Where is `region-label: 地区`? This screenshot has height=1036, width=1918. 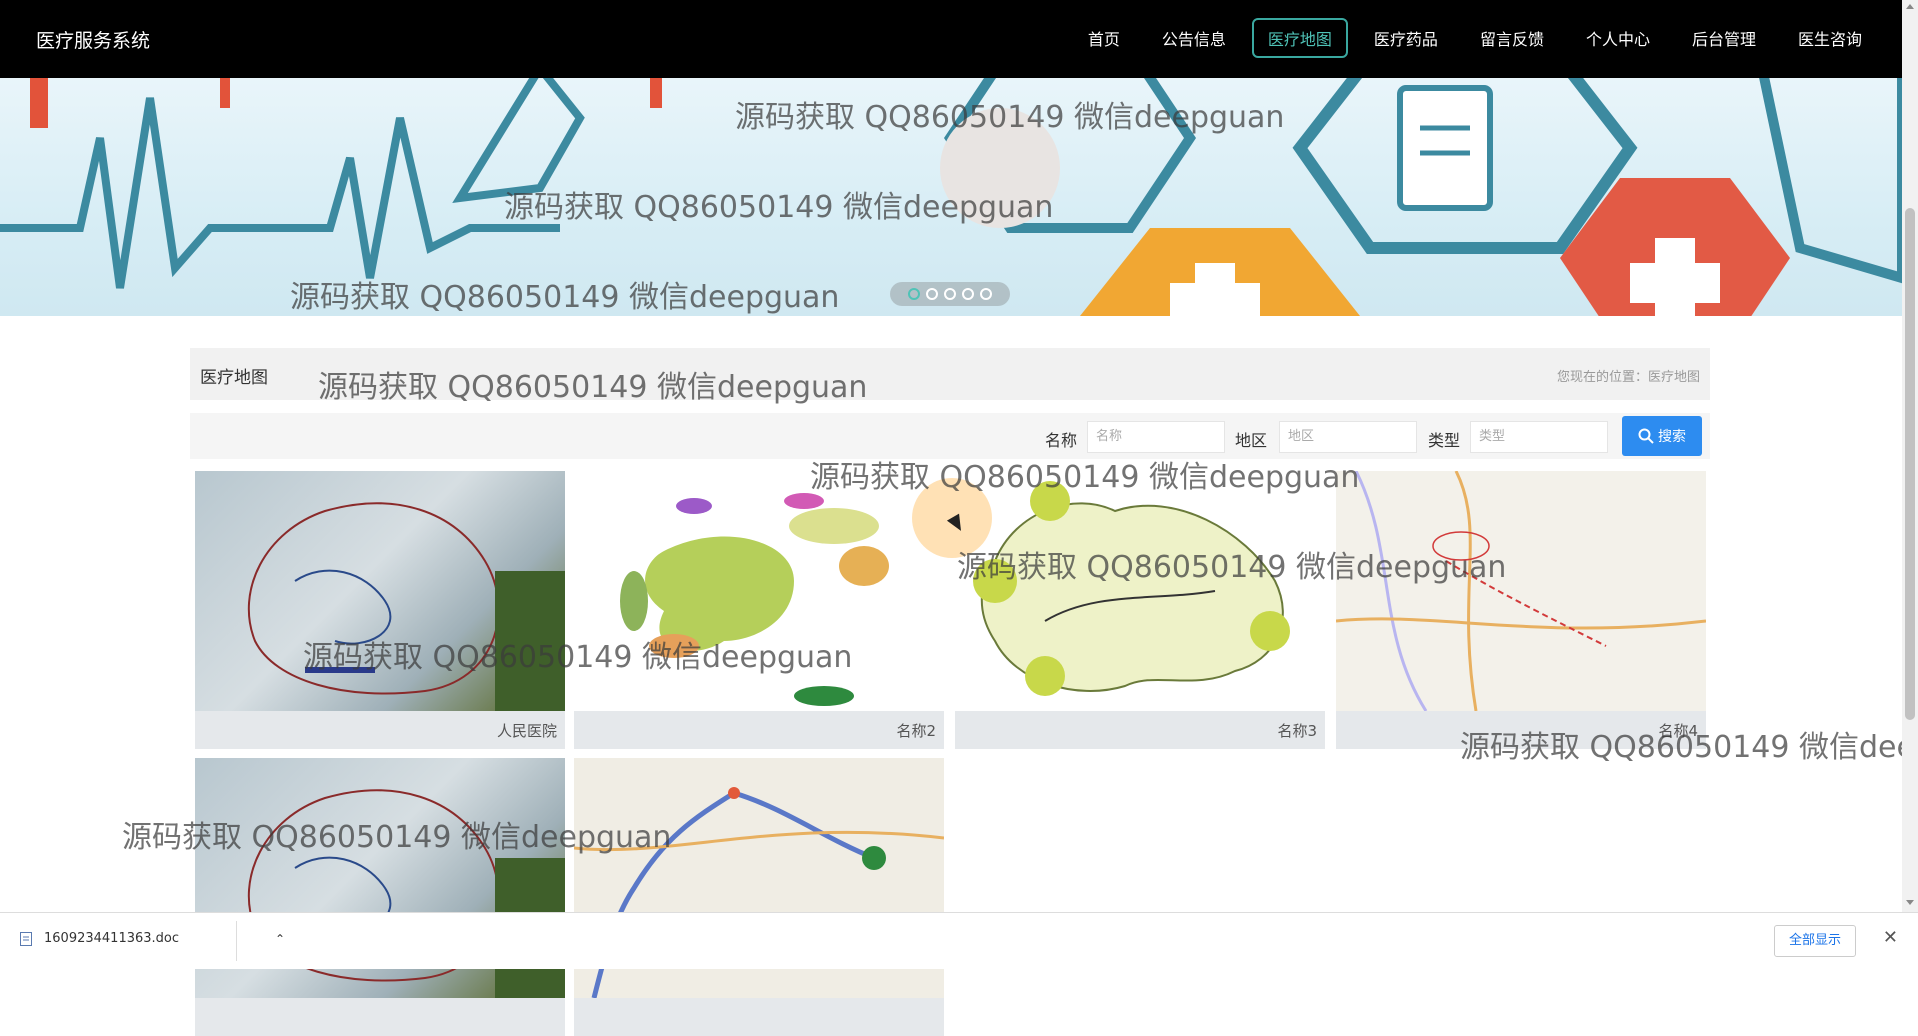 region-label: 地区 is located at coordinates (1251, 440).